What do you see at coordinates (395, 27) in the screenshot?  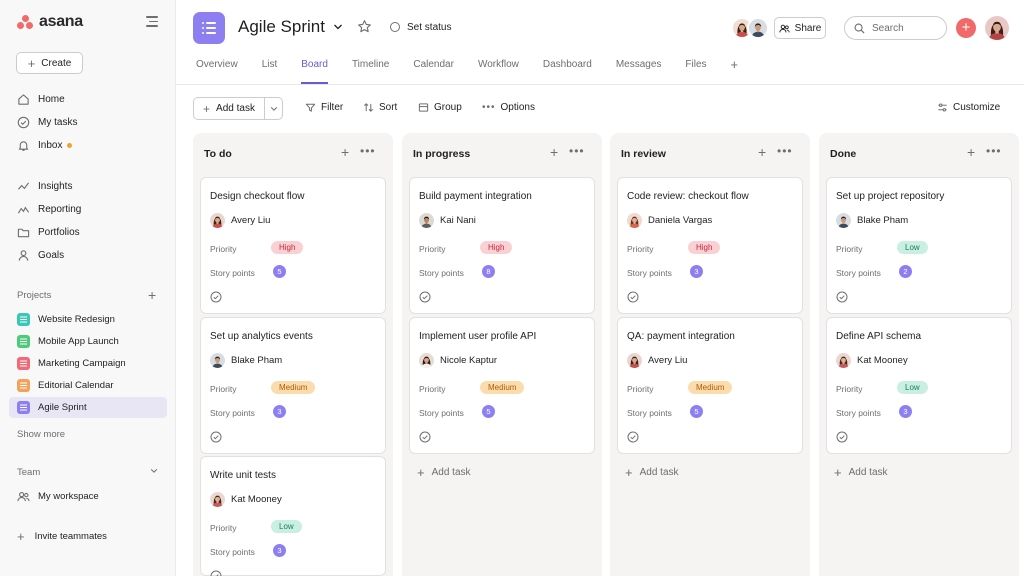 I see `status-circle-icon` at bounding box center [395, 27].